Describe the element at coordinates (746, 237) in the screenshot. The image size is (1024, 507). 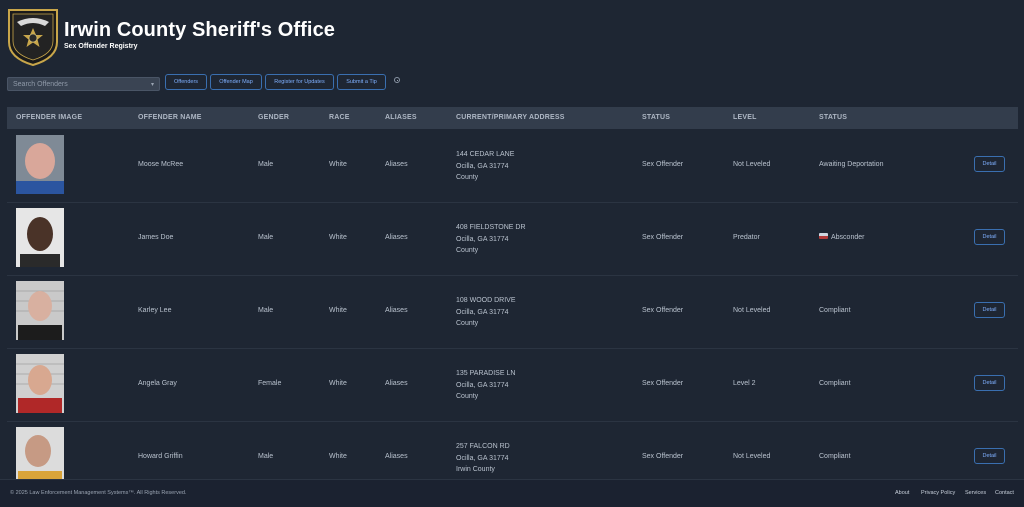
I see `offender-level: Predator` at that location.